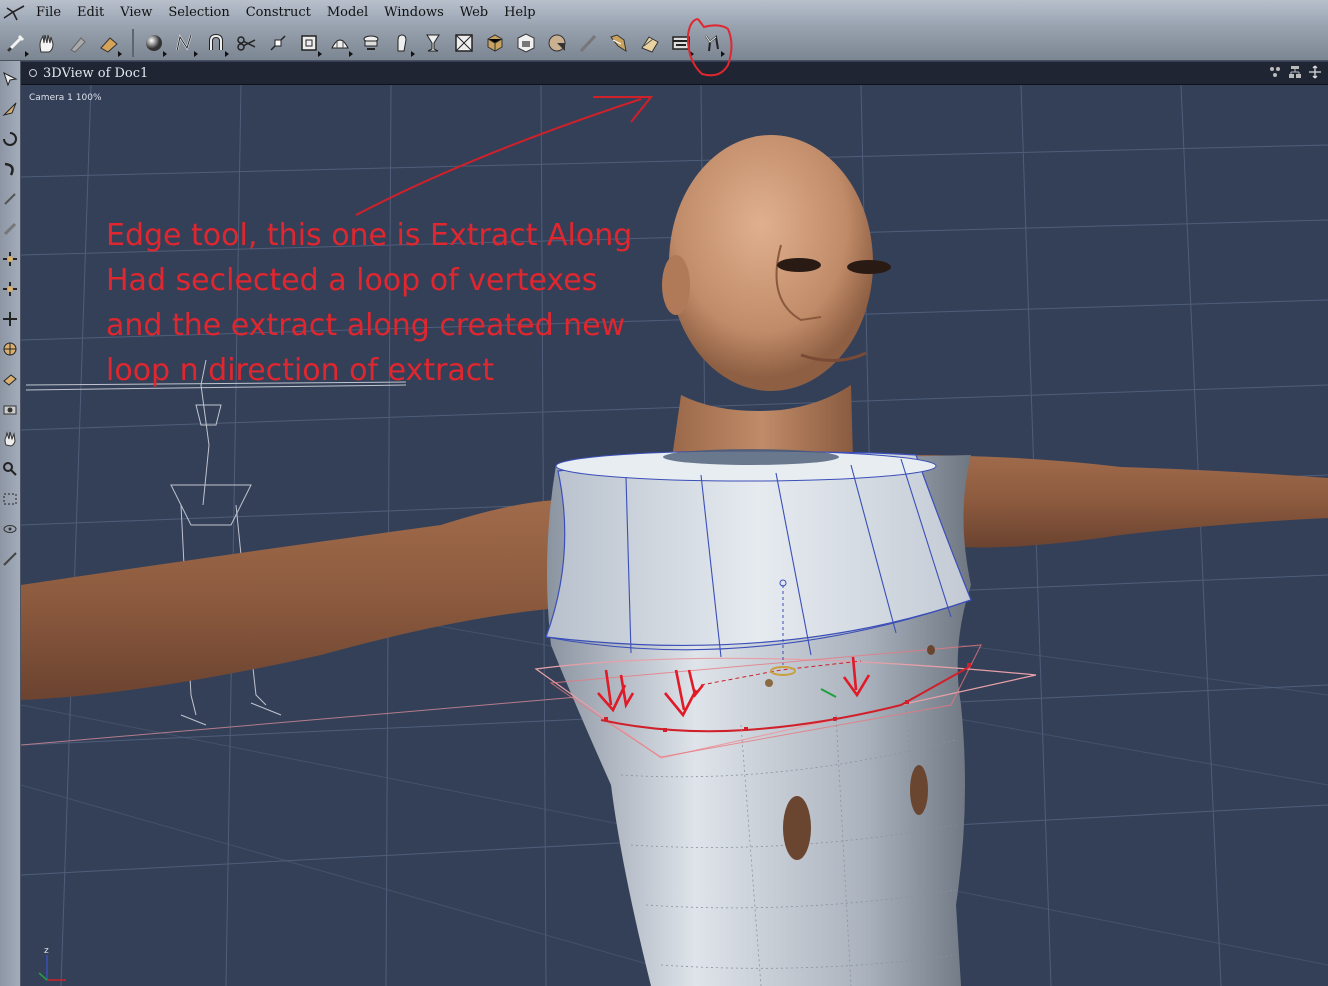  I want to click on menu-view: View, so click(136, 12).